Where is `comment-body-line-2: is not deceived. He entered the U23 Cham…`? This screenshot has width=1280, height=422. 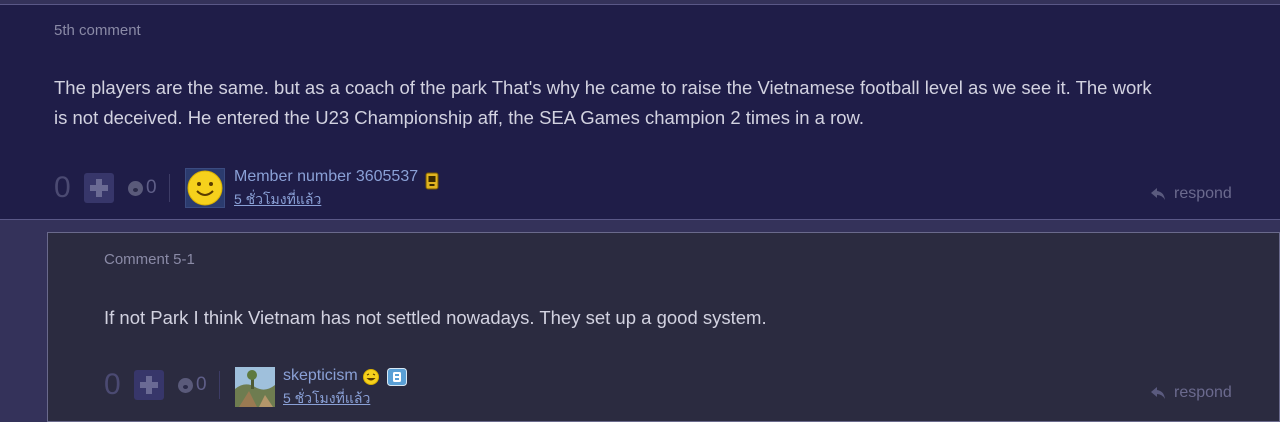
comment-body-line-2: is not deceived. He entered the U23 Cham… is located at coordinates (459, 117).